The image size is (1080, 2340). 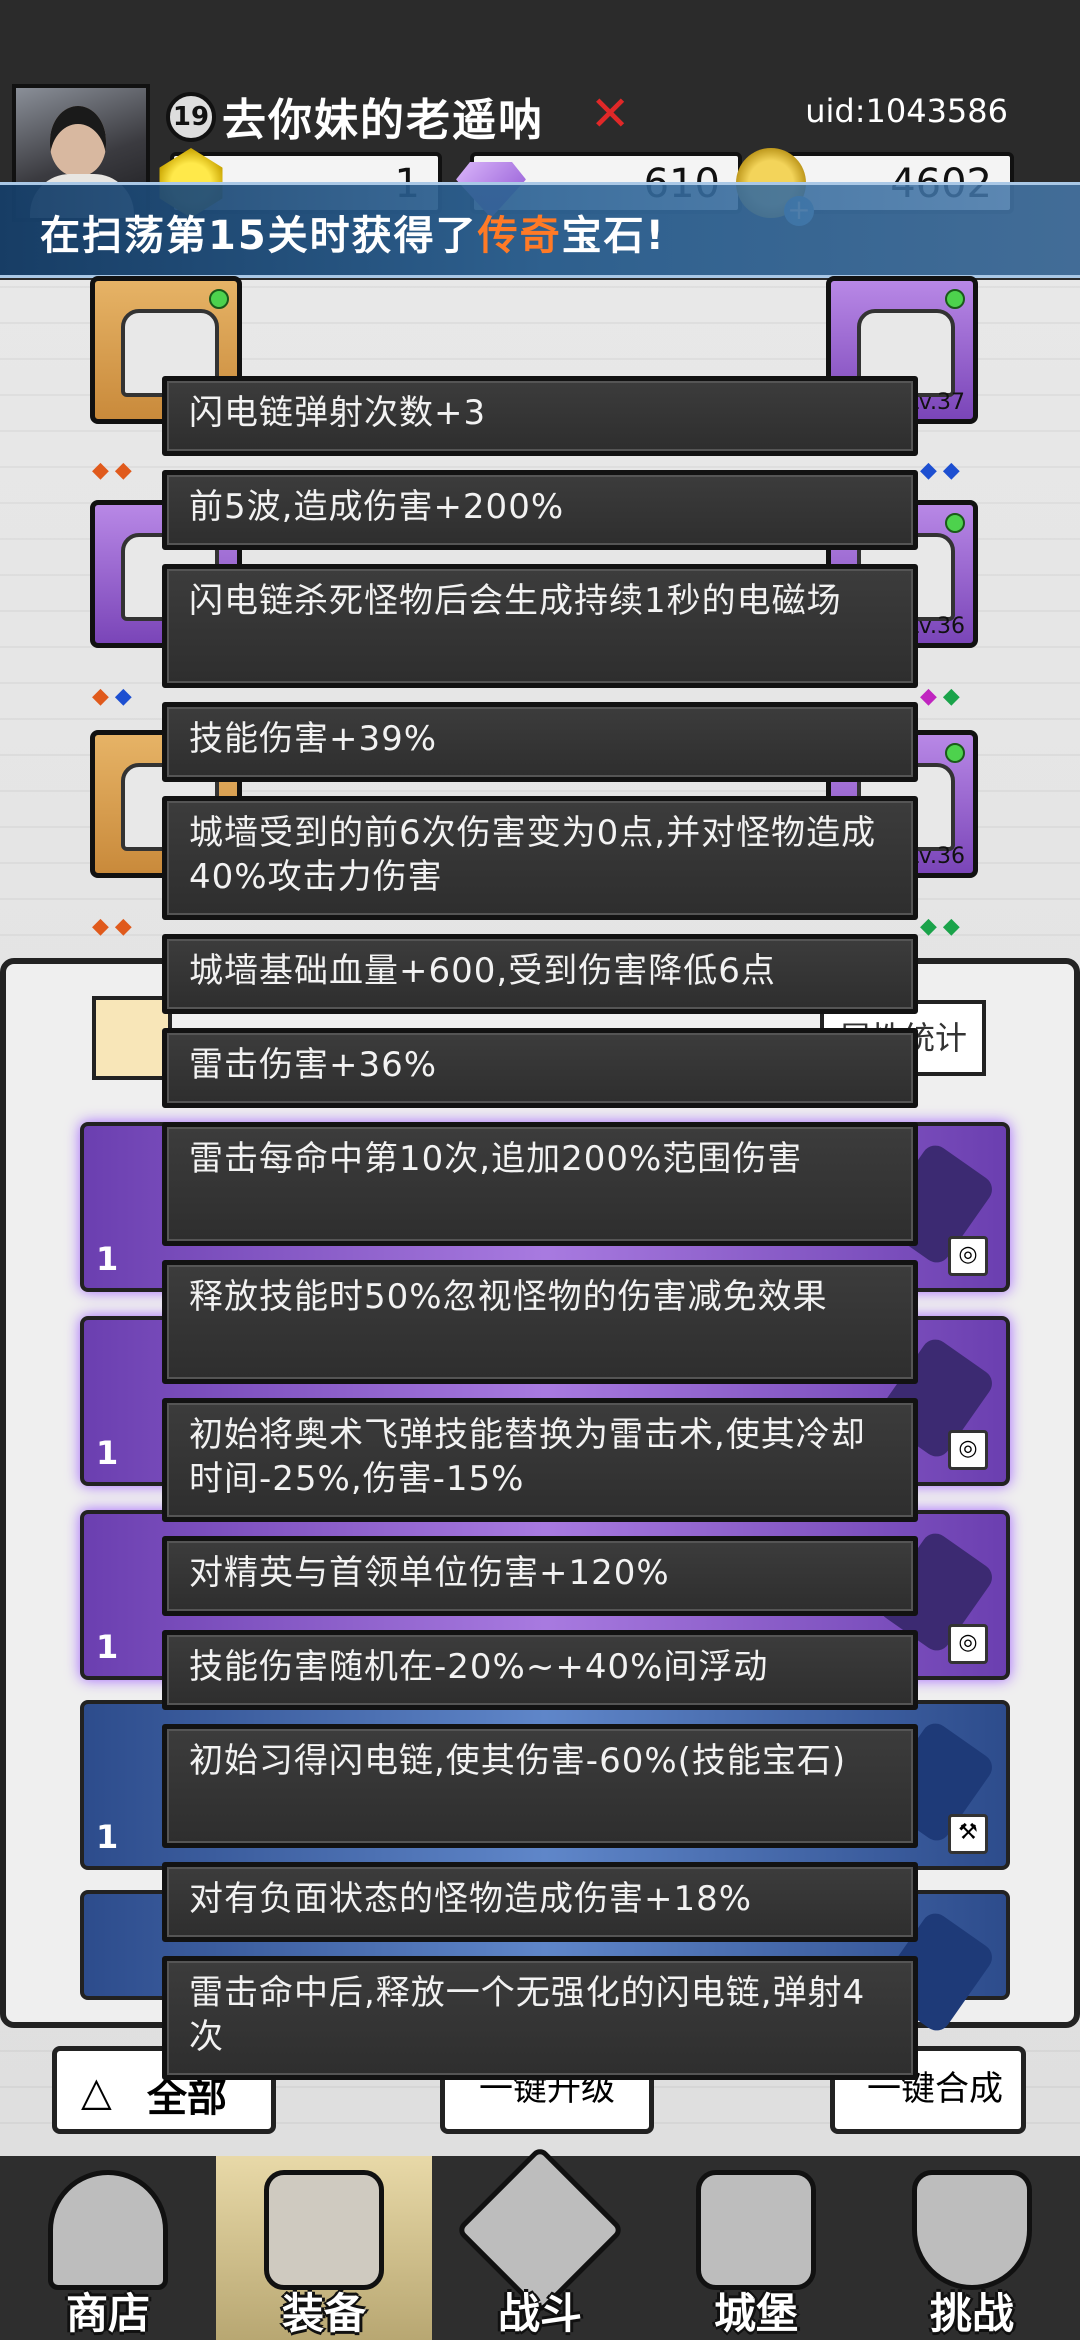 I want to click on affix-row: 雷击每命中第10次,追加200%范围伤害, so click(x=540, y=1184).